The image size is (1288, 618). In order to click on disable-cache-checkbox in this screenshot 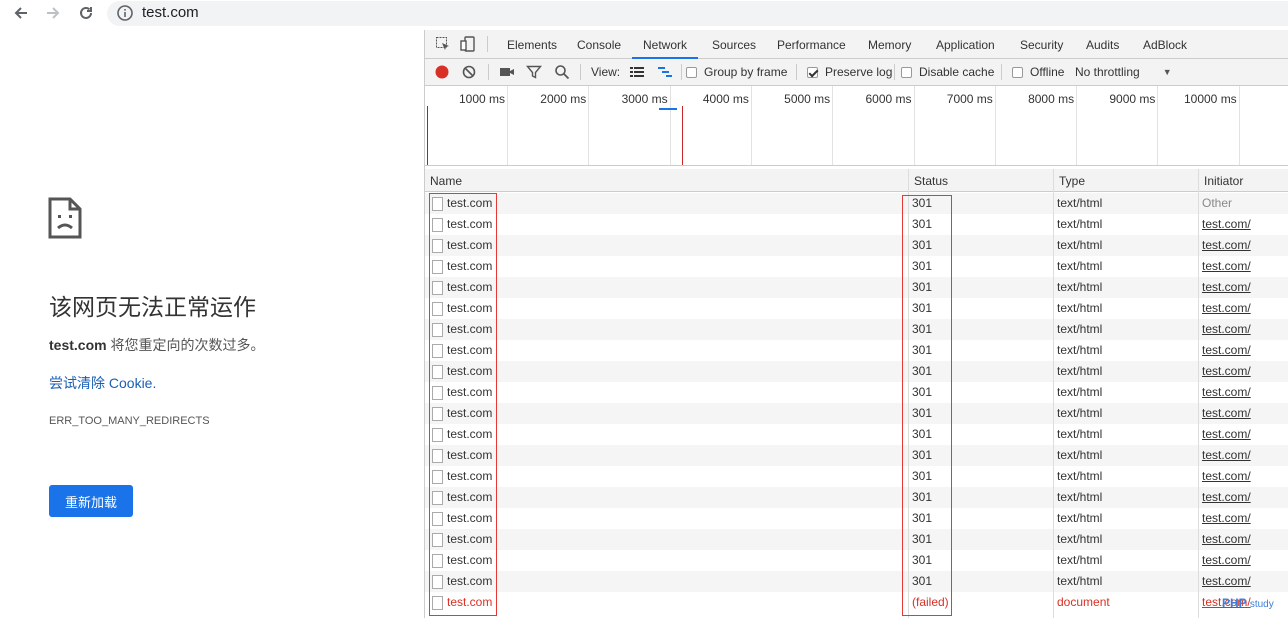, I will do `click(906, 72)`.